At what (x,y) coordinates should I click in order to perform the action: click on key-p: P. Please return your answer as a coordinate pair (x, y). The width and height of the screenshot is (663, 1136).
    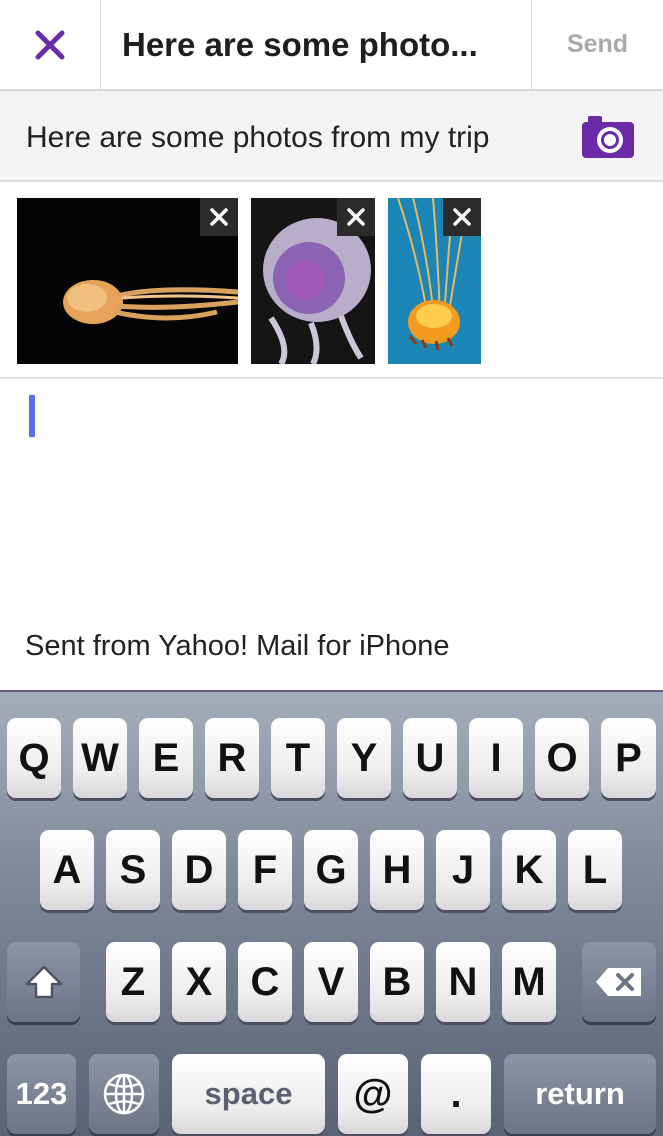
    Looking at the image, I should click on (628, 758).